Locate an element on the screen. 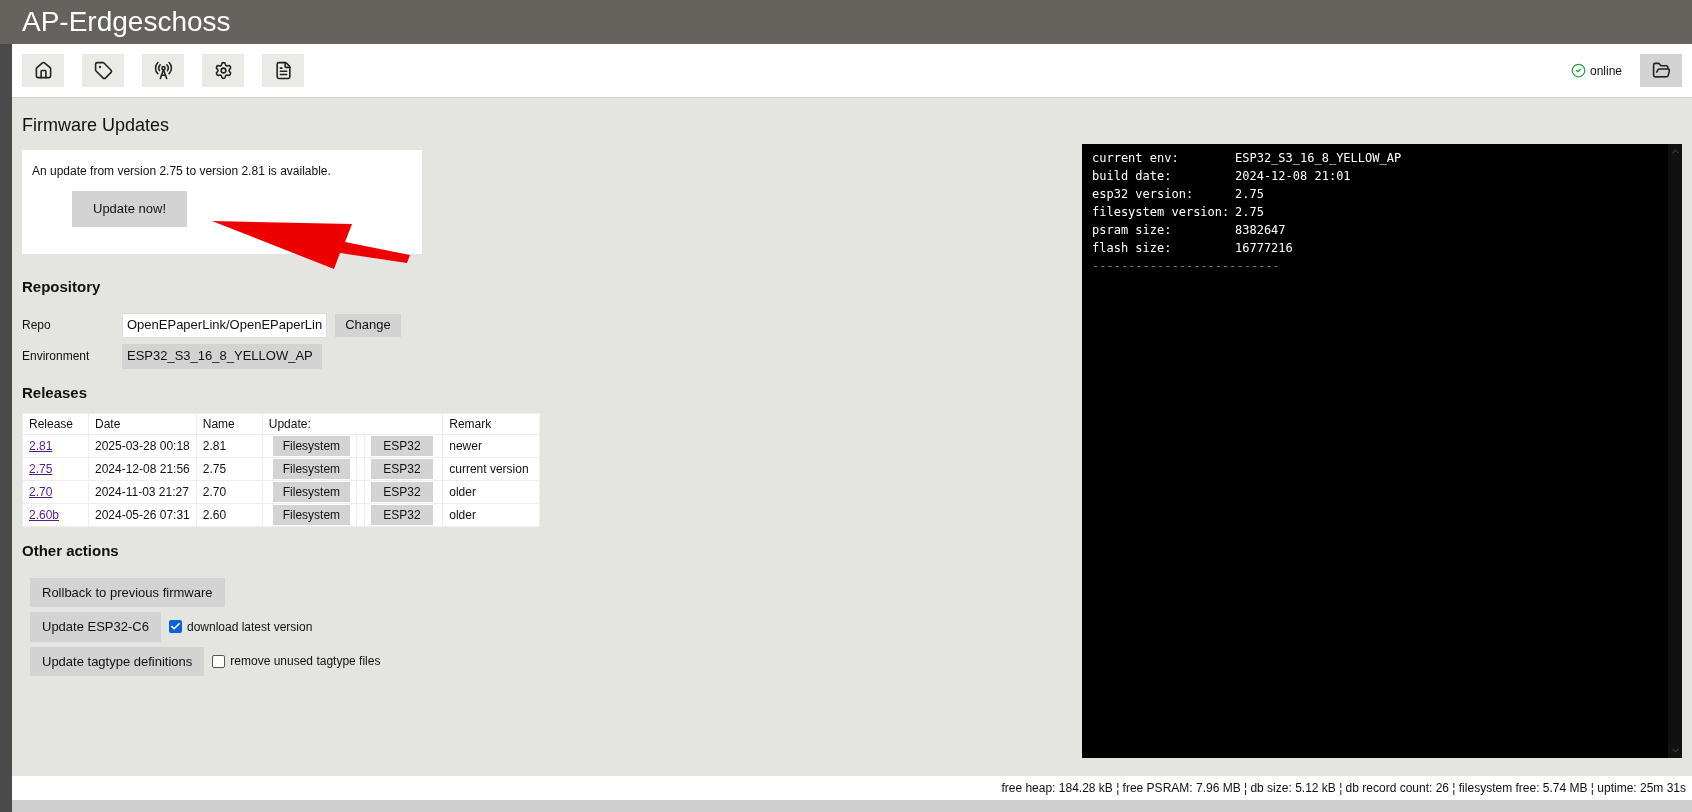  action-button: Update tagtype definitions is located at coordinates (117, 661).